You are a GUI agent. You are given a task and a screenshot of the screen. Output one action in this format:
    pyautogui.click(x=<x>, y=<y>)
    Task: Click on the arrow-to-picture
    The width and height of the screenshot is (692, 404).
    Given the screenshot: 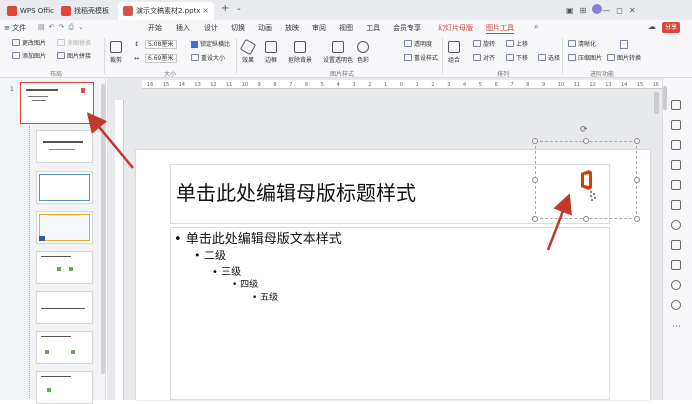 What is the action you would take?
    pyautogui.click(x=559, y=222)
    